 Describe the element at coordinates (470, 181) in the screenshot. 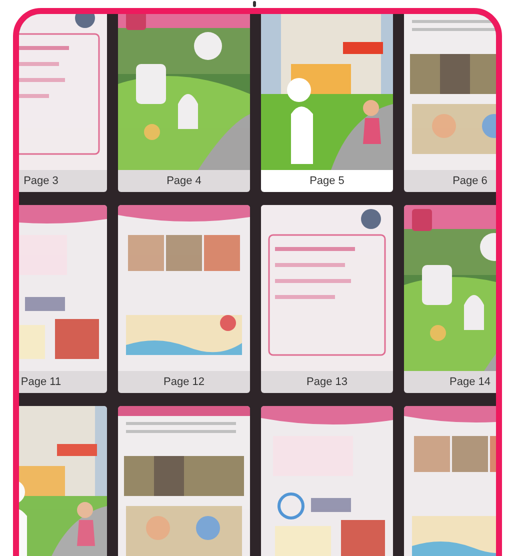

I see `page-label: Page 6` at that location.